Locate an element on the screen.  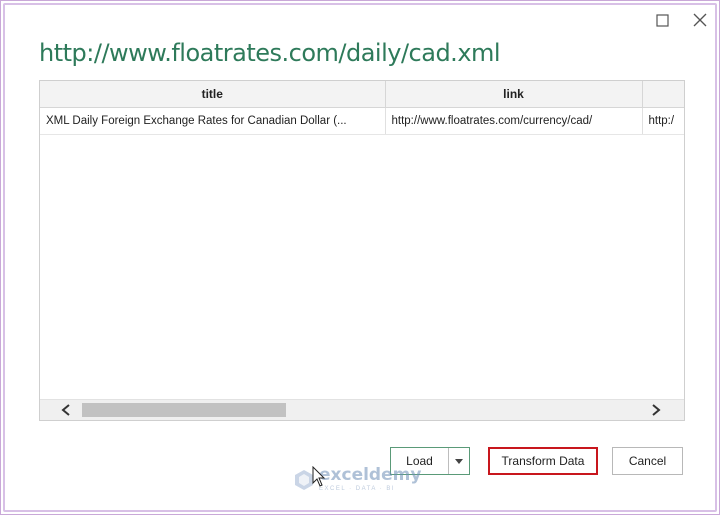
scroll-left-icon is located at coordinates (66, 410).